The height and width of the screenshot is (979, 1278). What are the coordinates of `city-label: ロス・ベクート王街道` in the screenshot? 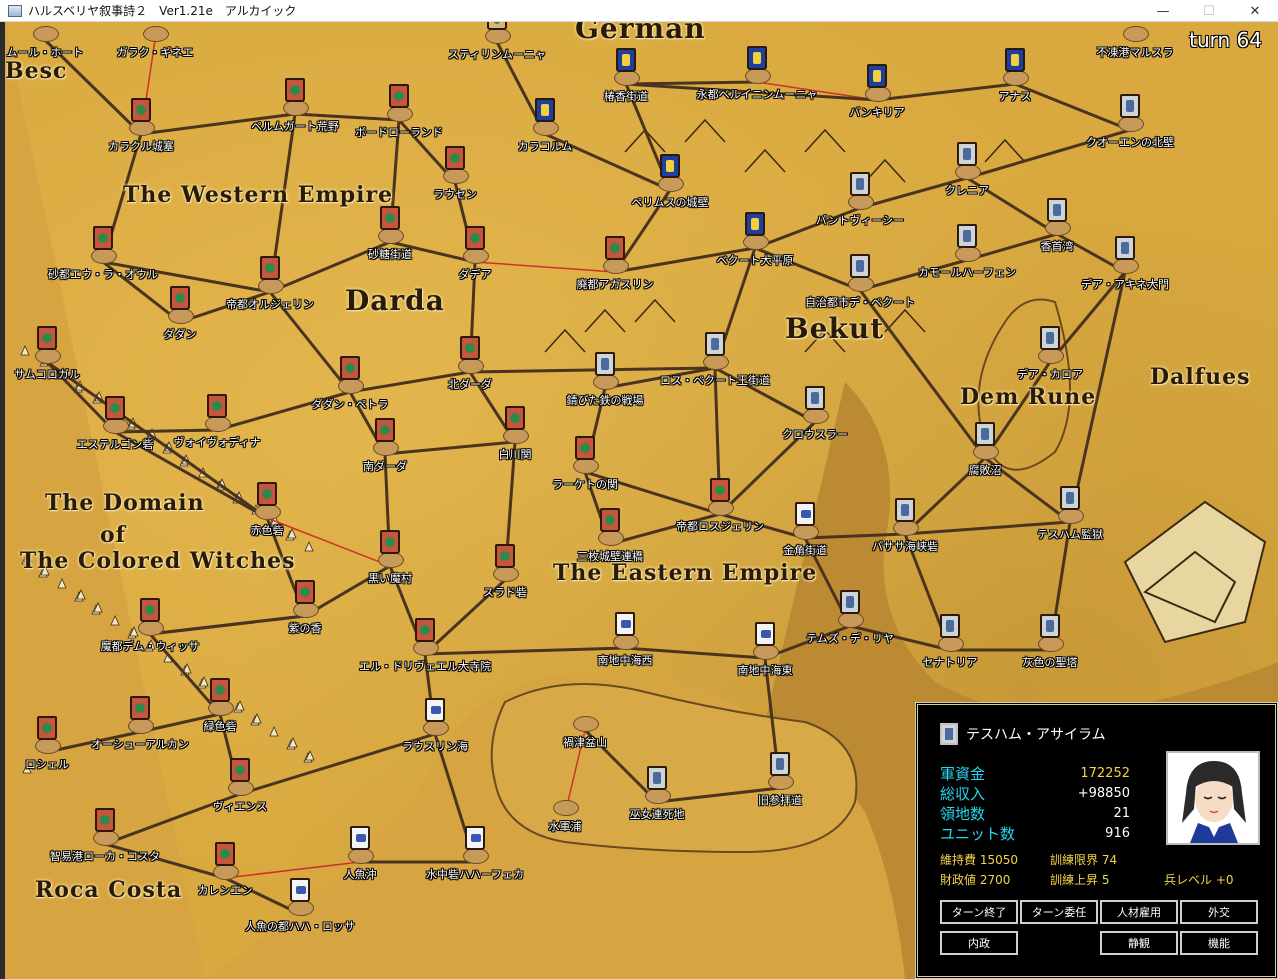 It's located at (715, 380).